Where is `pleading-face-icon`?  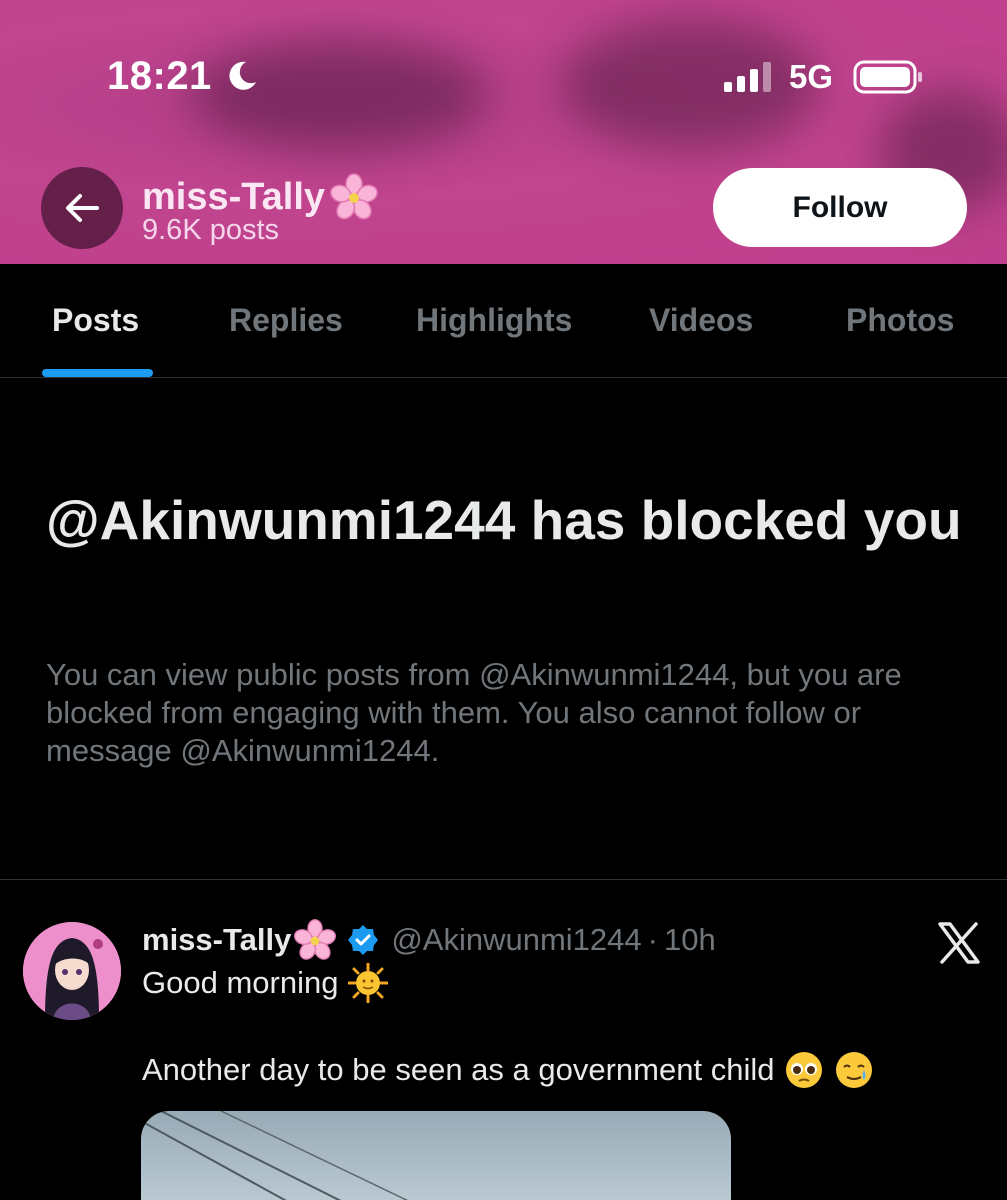
pleading-face-icon is located at coordinates (804, 1070).